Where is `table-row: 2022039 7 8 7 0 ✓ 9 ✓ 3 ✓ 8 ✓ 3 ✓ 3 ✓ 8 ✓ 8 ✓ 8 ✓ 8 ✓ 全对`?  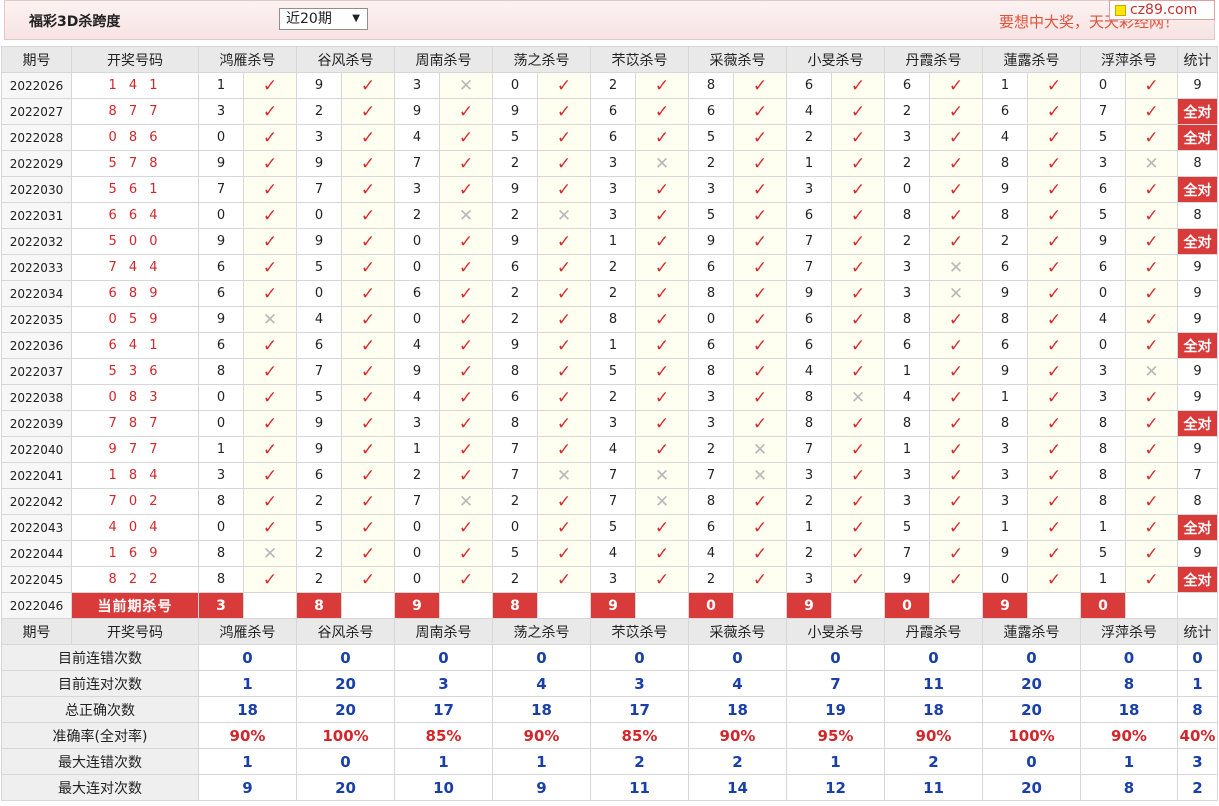 table-row: 2022039 7 8 7 0 ✓ 9 ✓ 3 ✓ 8 ✓ 3 ✓ 3 ✓ 8 ✓ 8 ✓ 8 ✓ 8 ✓ 全对 is located at coordinates (609, 423).